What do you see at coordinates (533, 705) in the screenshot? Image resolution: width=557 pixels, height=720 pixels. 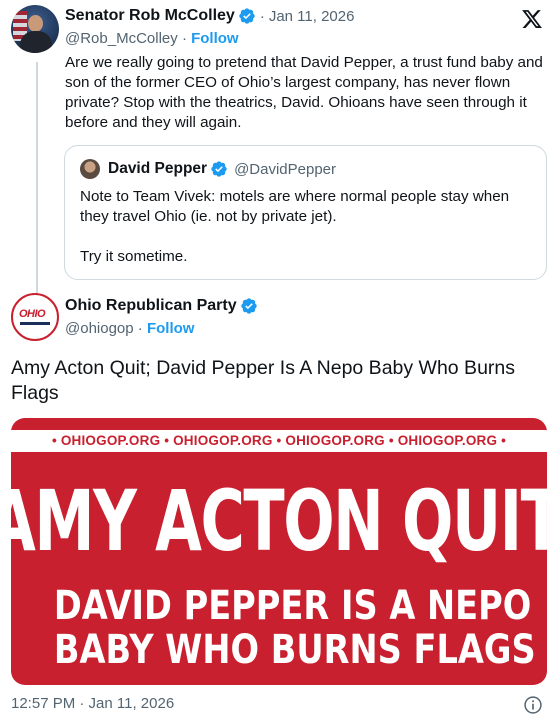 I see `info-icon` at bounding box center [533, 705].